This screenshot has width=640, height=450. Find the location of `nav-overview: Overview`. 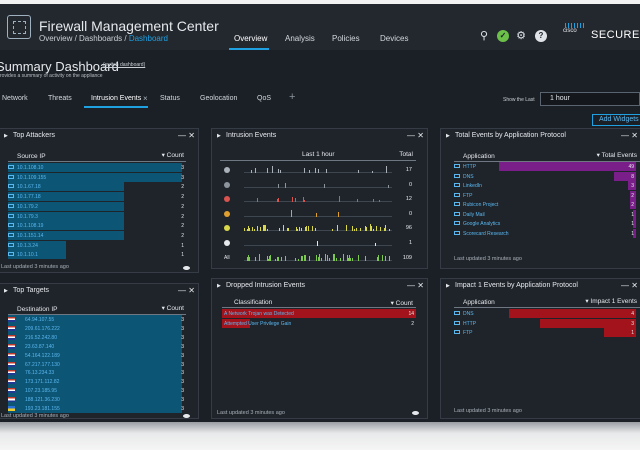

nav-overview: Overview is located at coordinates (250, 38).